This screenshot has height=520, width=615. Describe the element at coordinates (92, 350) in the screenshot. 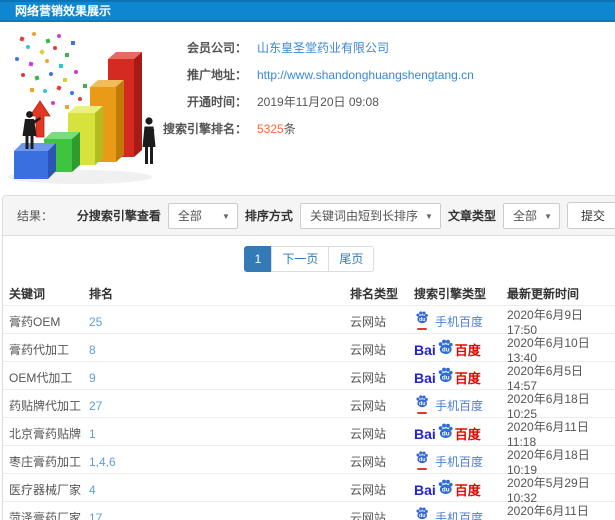

I see `cell-rank: 8` at that location.